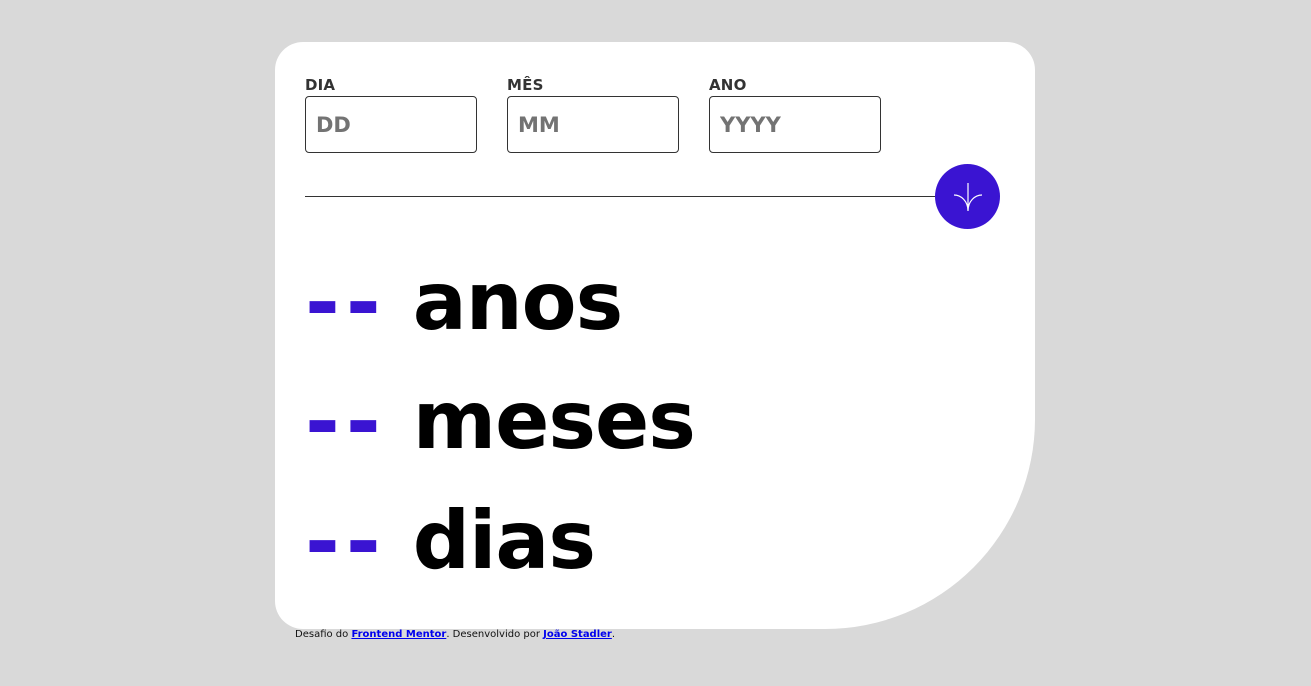 The width and height of the screenshot is (1311, 686). Describe the element at coordinates (323, 634) in the screenshot. I see `footer-prefix: Desafio do` at that location.